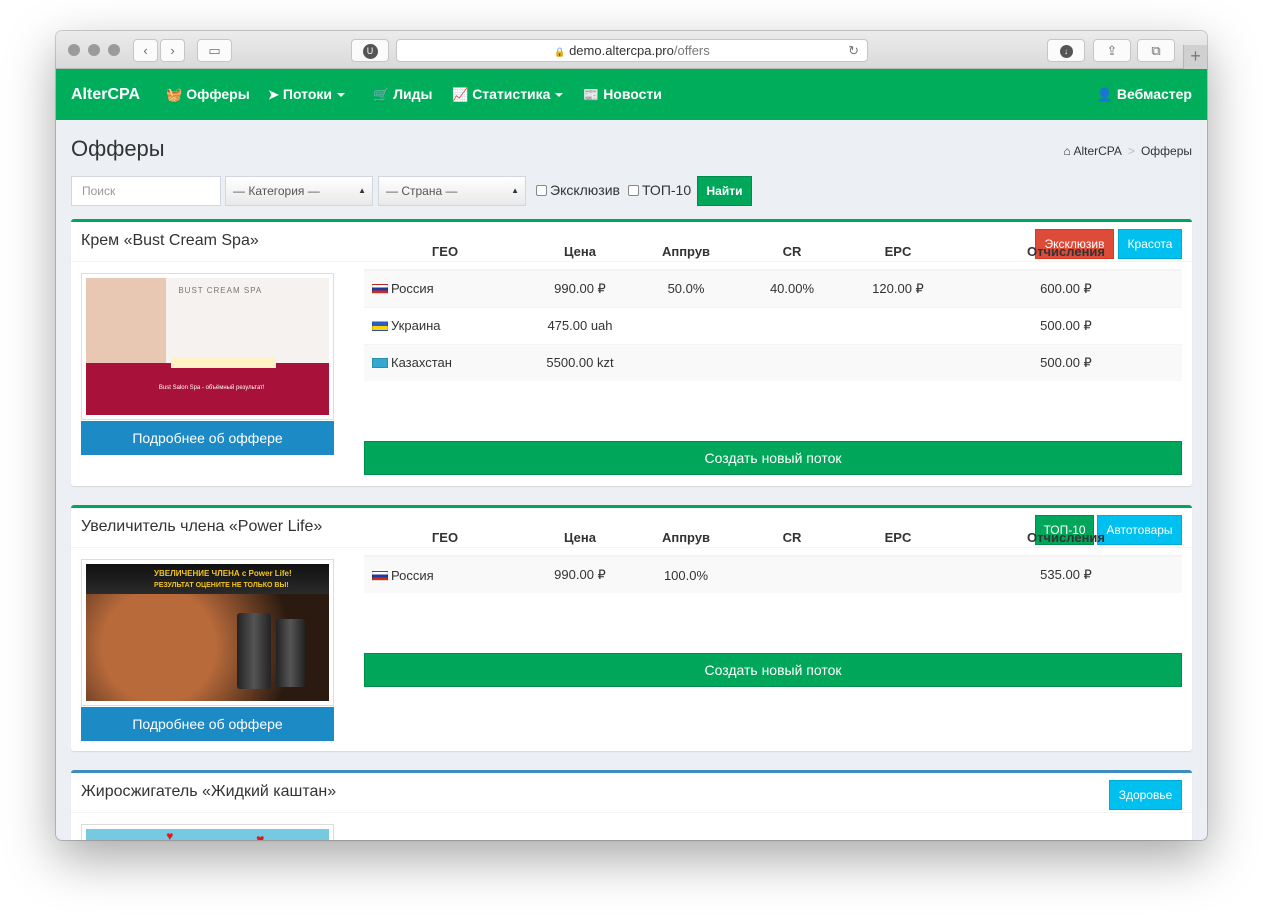  Describe the element at coordinates (1154, 94) in the screenshot. I see `user-name: Вебмастер` at that location.